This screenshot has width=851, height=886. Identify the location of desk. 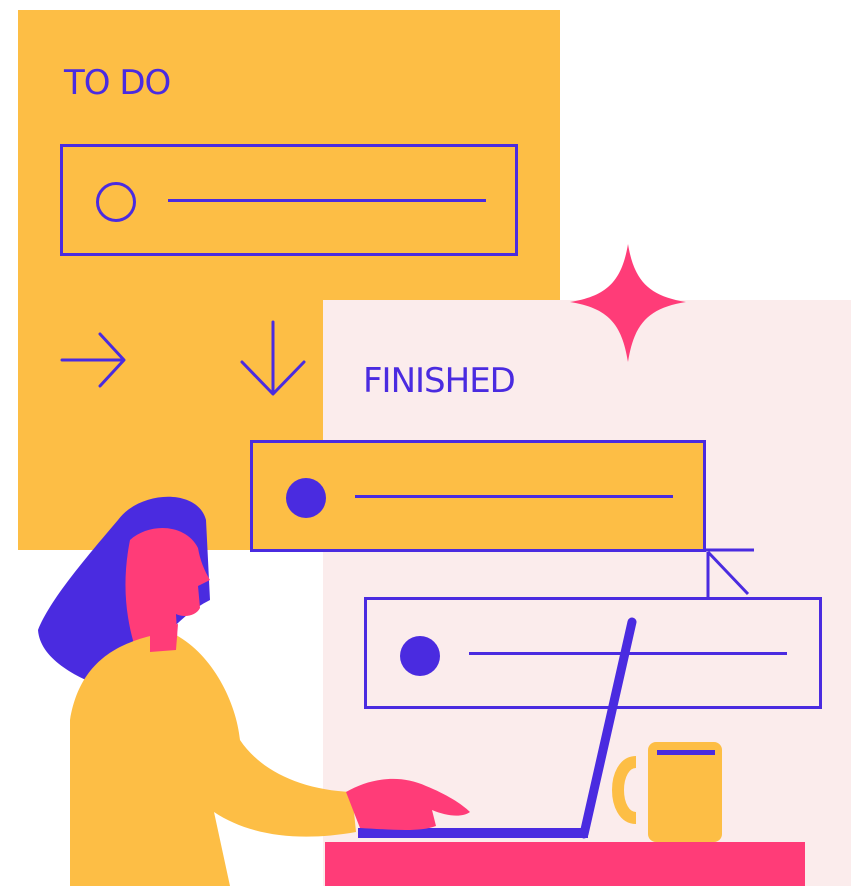
(565, 864).